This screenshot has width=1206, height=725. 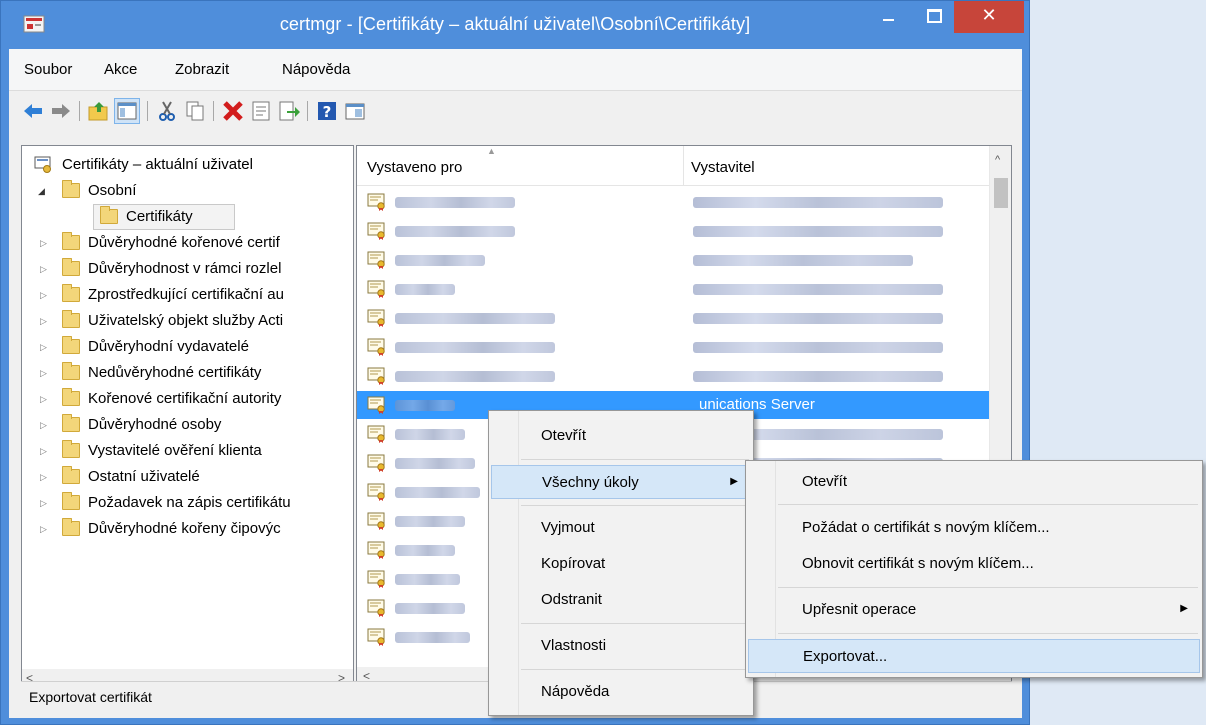 I want to click on cert-store-icon, so click(x=42, y=164).